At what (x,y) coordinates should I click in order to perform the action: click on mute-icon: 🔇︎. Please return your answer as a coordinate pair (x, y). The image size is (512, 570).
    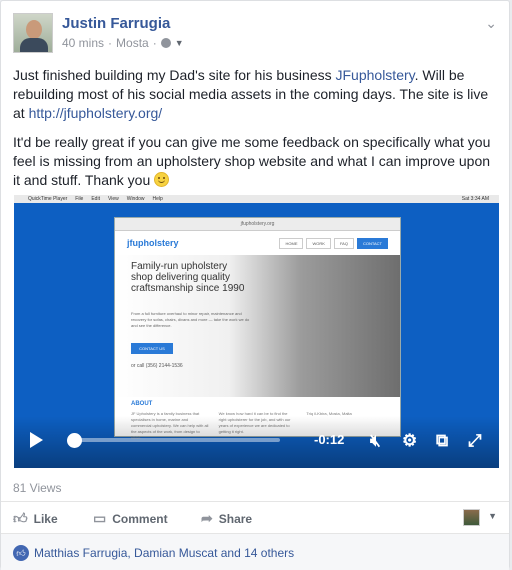
    Looking at the image, I should click on (375, 441).